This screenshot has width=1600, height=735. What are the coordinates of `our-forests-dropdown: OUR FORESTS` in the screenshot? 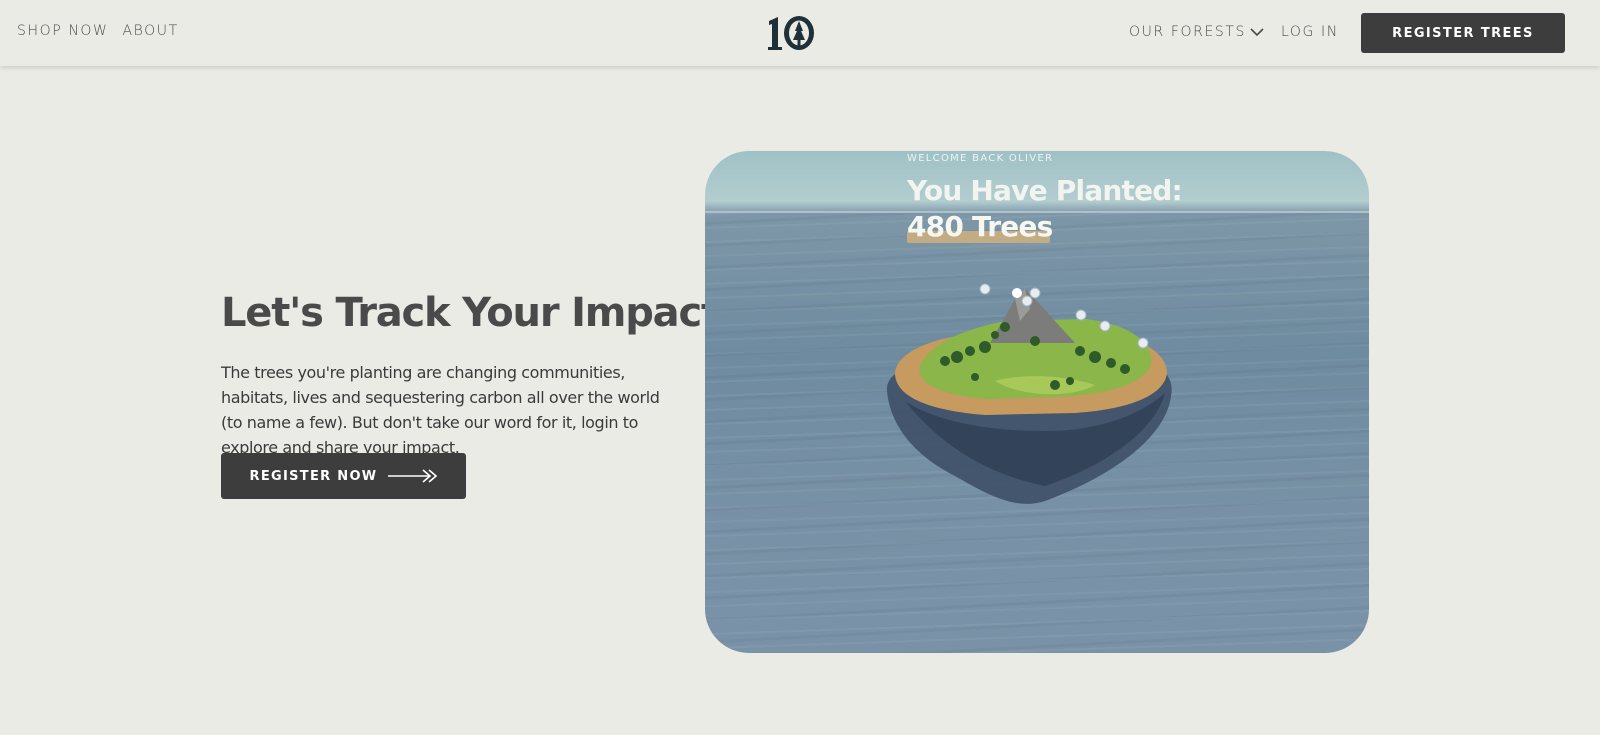 It's located at (1196, 32).